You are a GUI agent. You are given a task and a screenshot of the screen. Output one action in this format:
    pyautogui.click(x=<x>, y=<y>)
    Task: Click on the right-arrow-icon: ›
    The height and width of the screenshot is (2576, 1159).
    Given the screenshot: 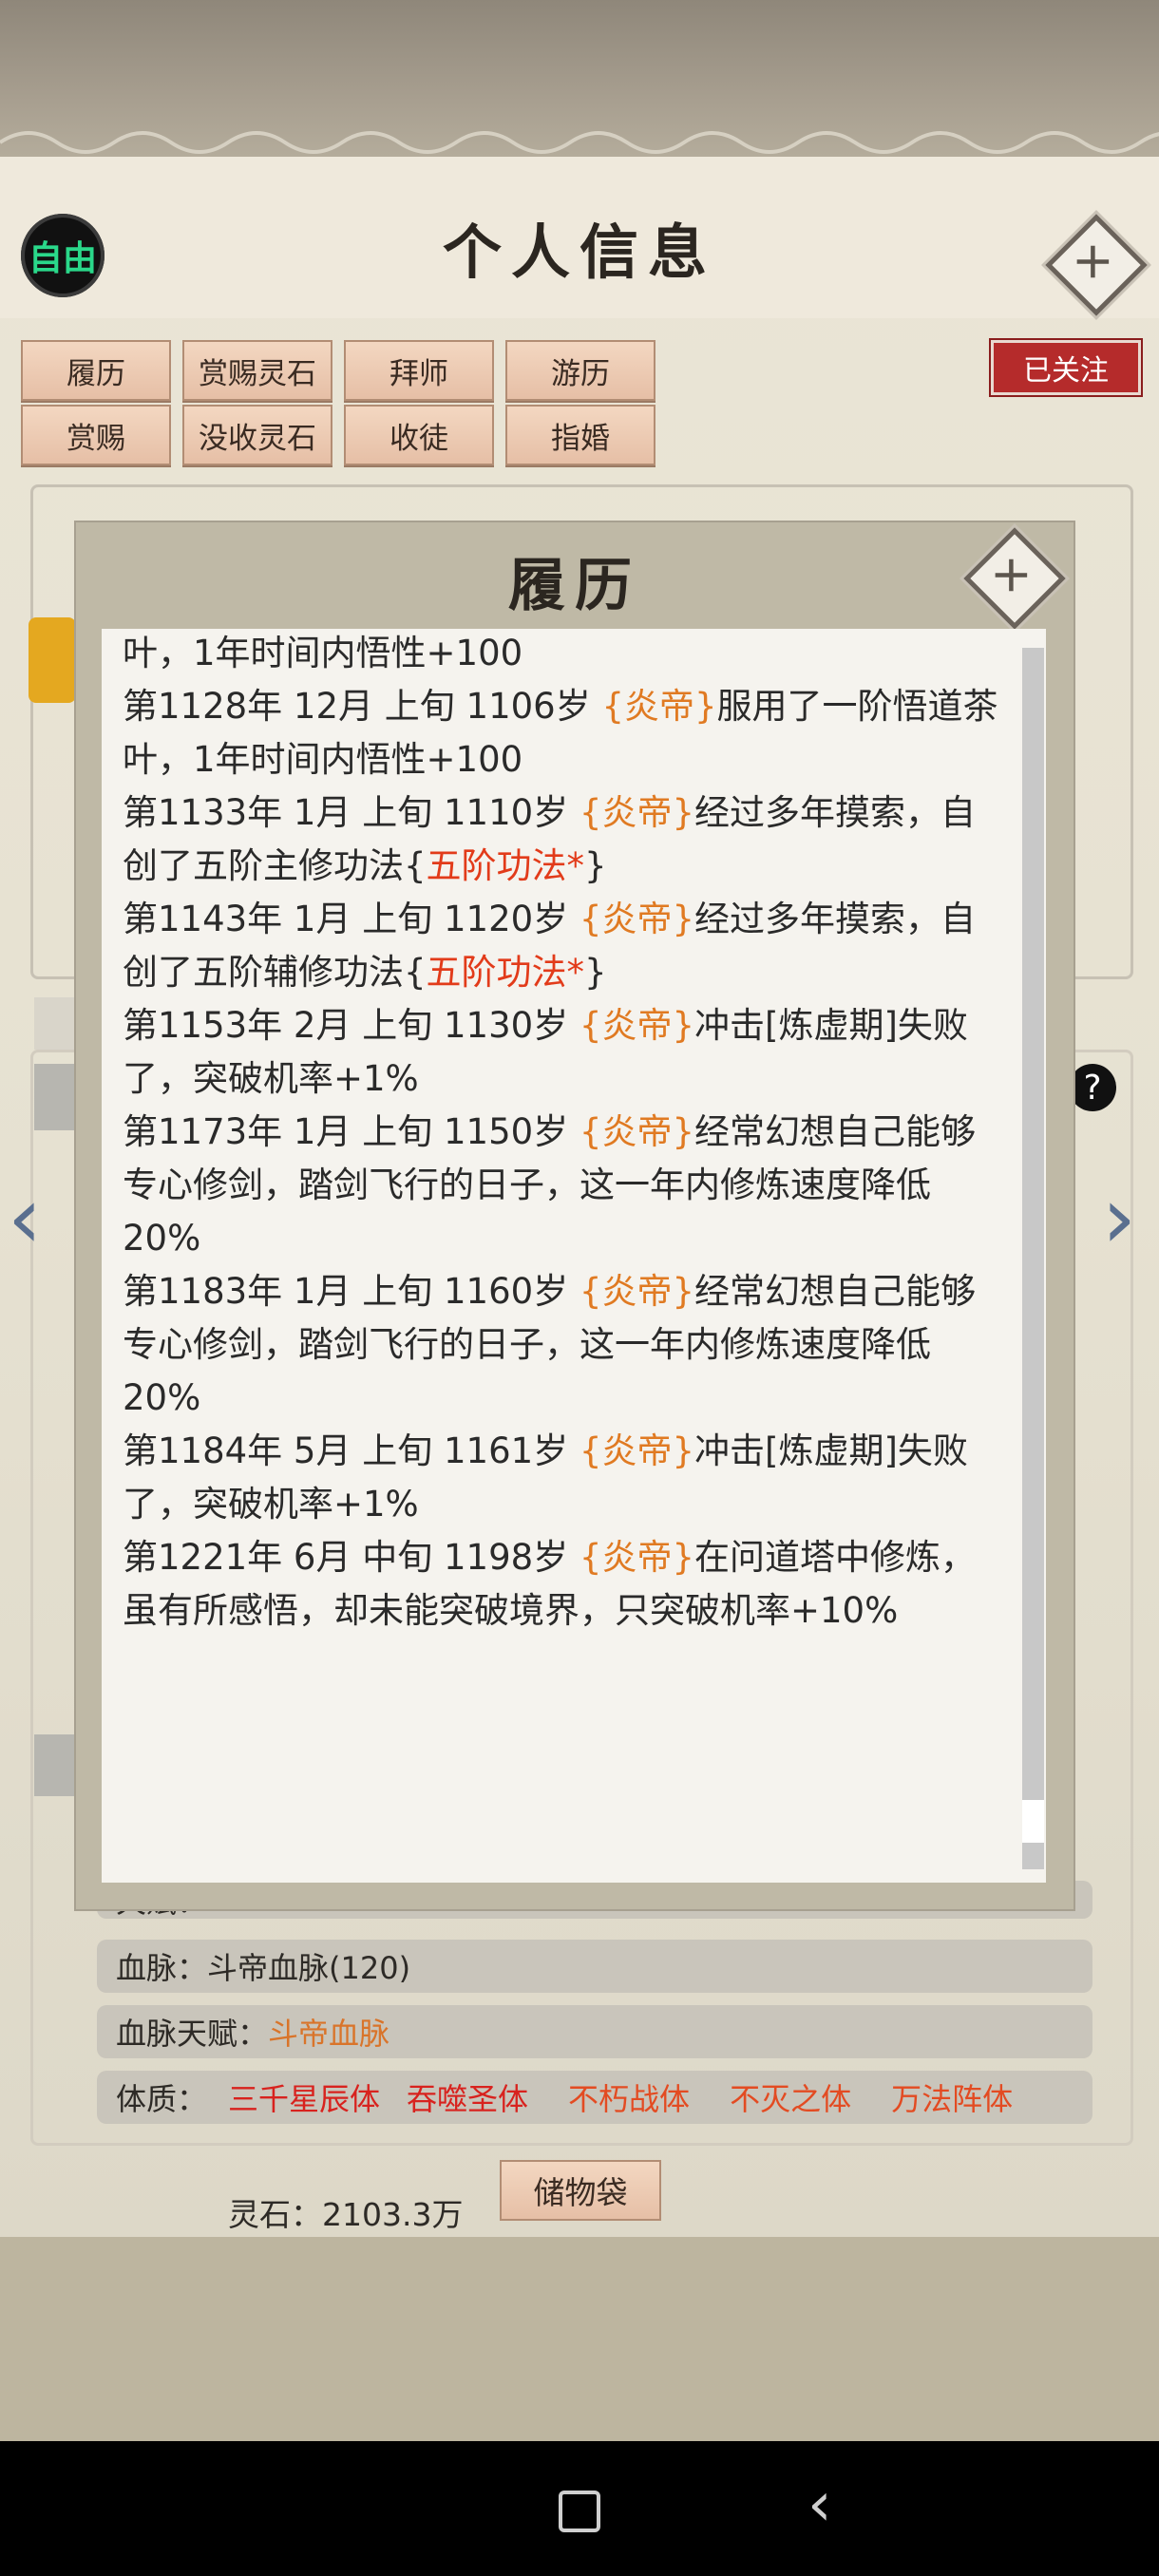 What is the action you would take?
    pyautogui.click(x=1119, y=1218)
    